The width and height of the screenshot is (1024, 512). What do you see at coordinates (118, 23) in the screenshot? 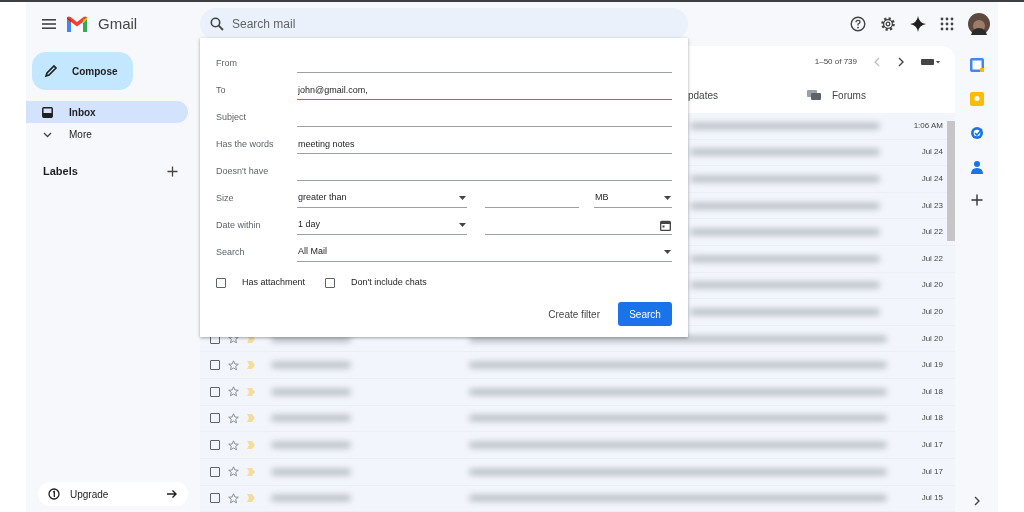
I see `app-name: Gmail` at bounding box center [118, 23].